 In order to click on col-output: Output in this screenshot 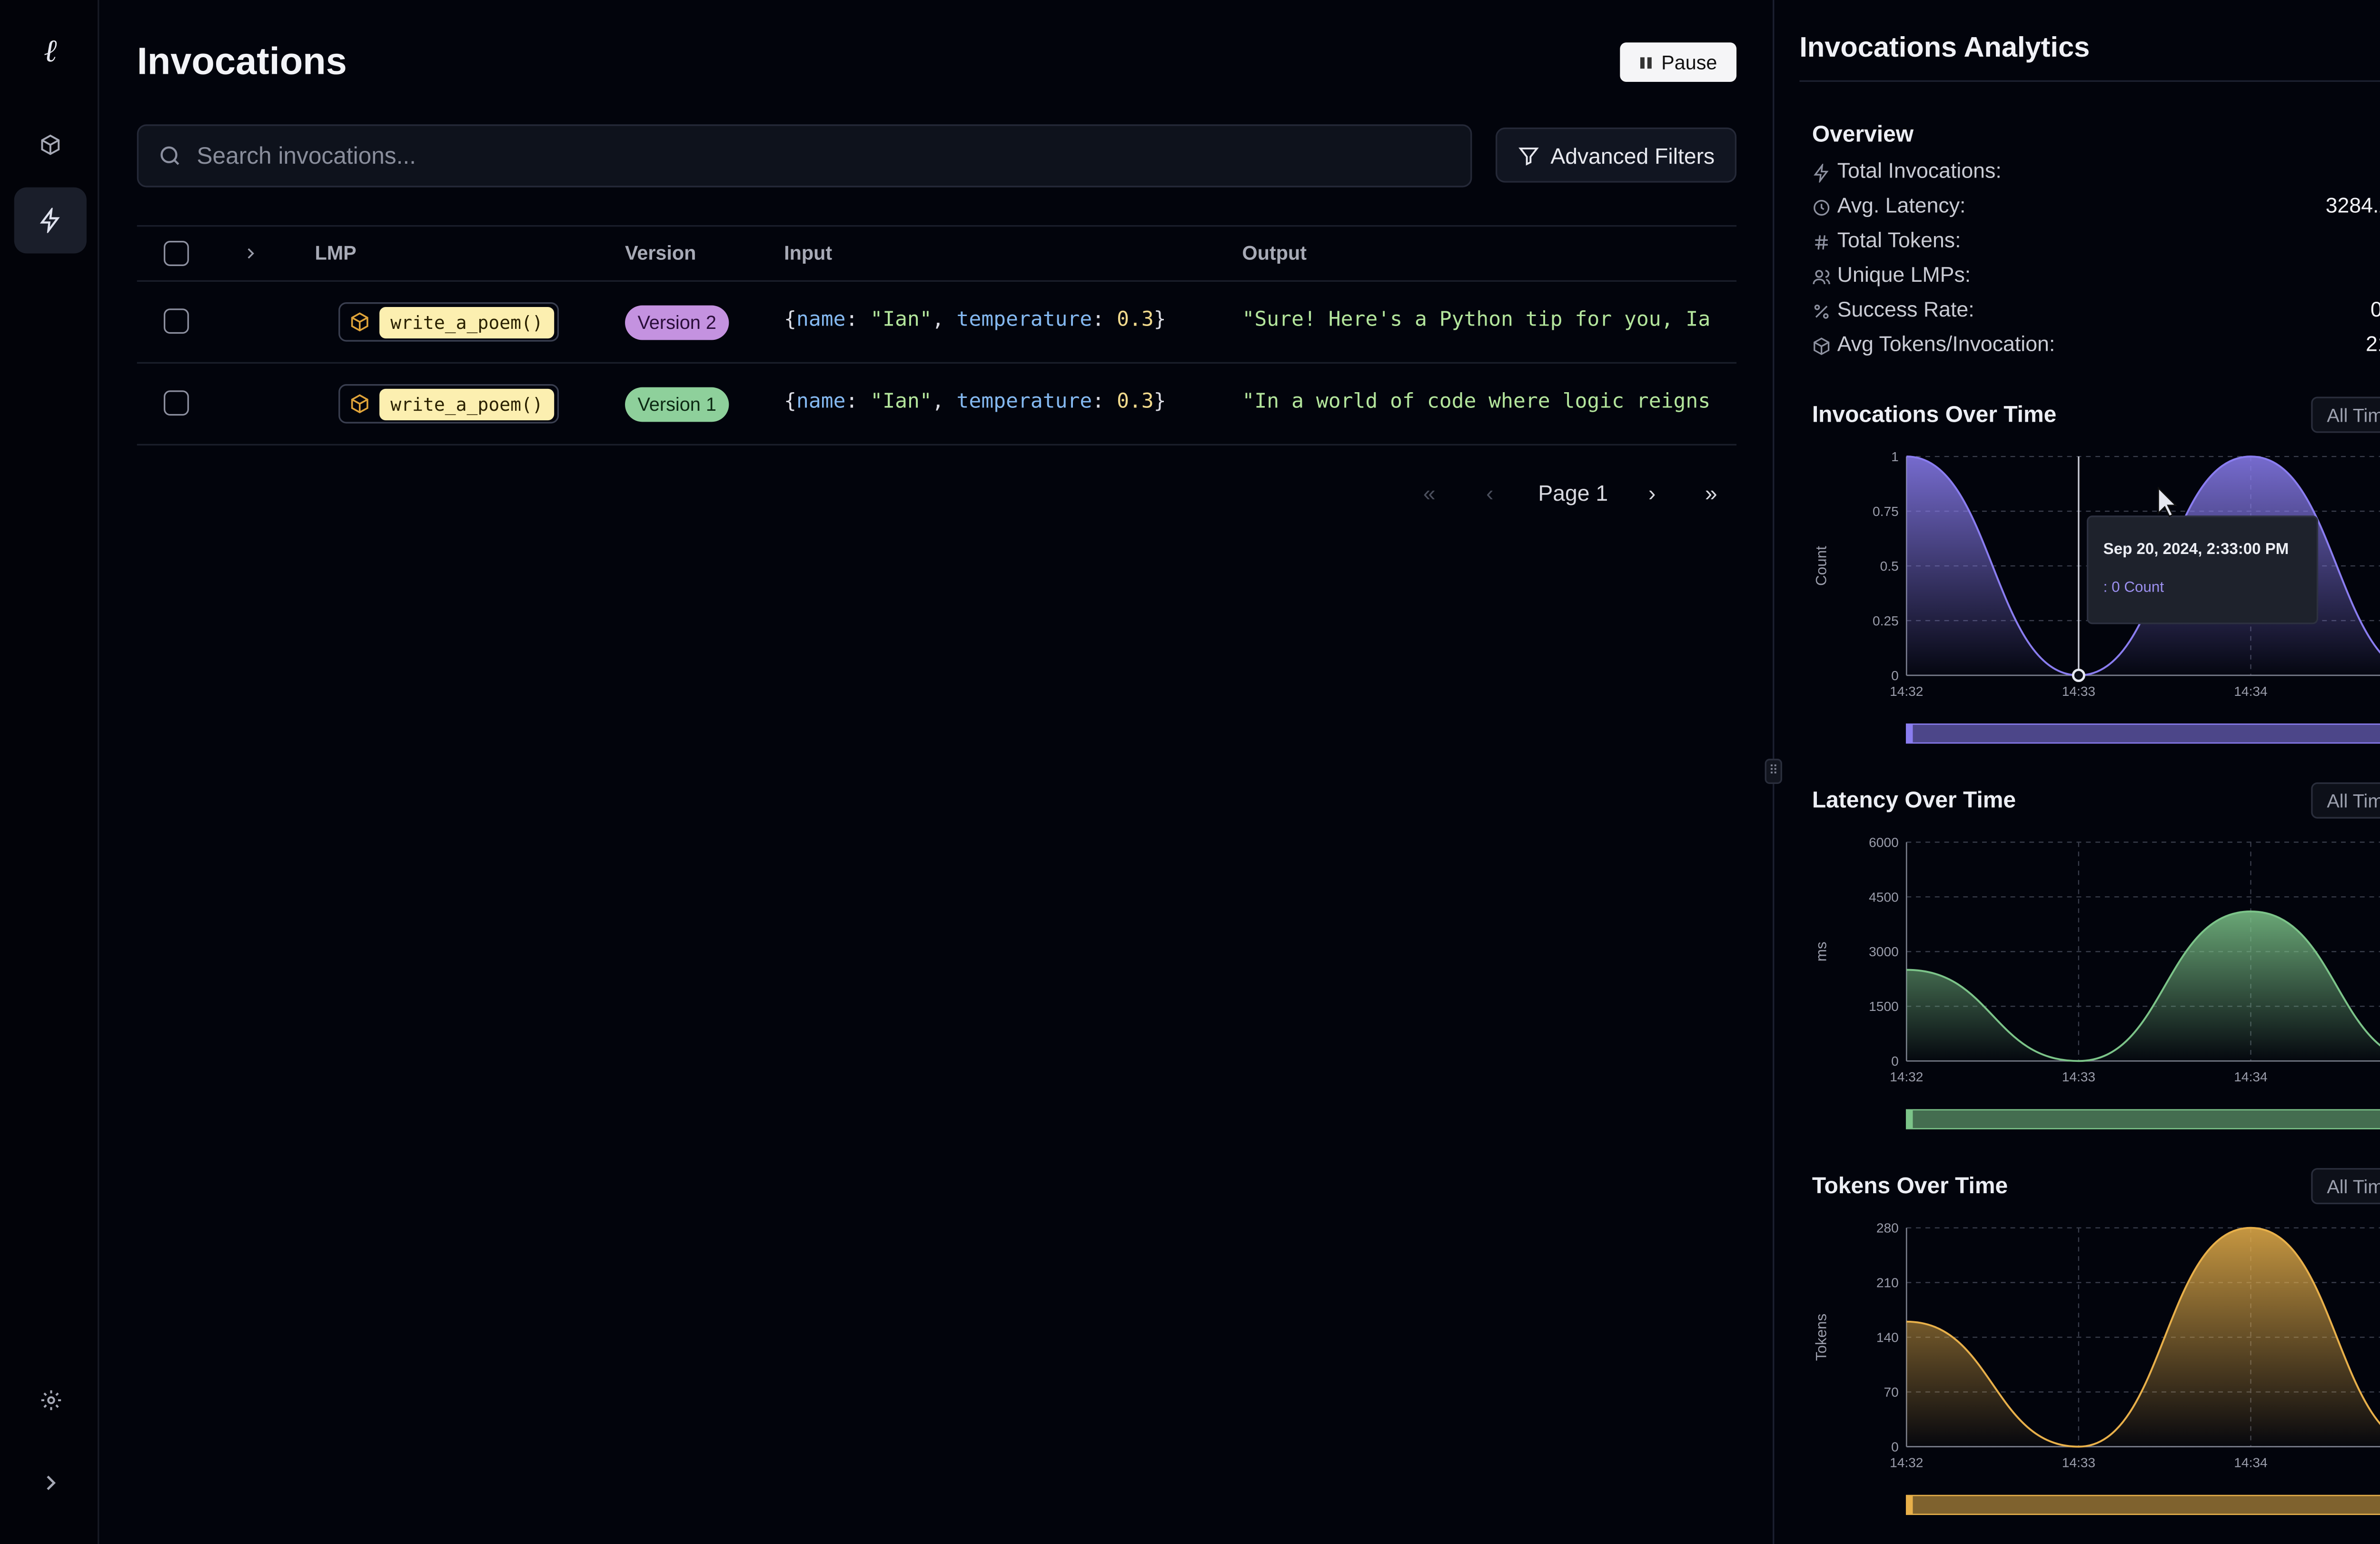, I will do `click(1274, 253)`.